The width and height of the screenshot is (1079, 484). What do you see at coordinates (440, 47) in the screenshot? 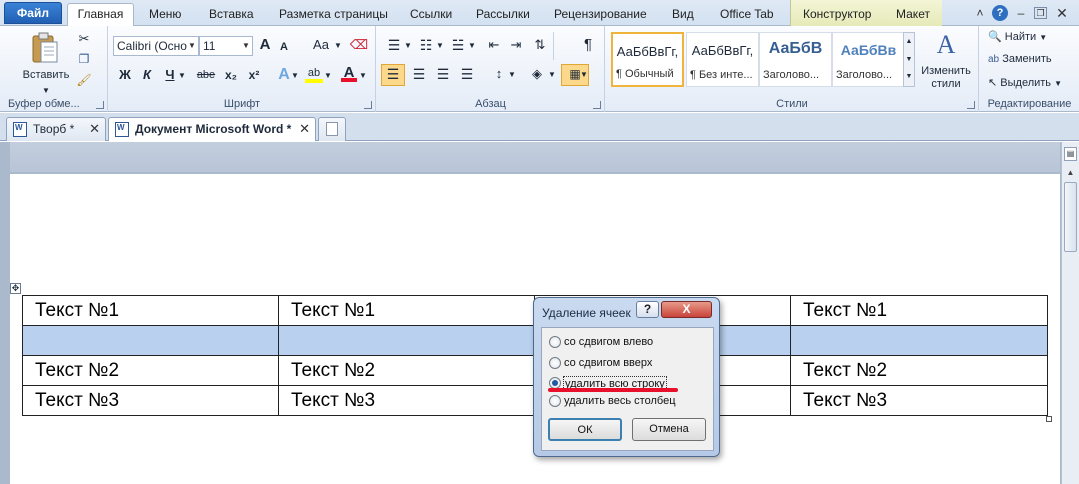
I see `numbering-dropdown-icon: ▼` at bounding box center [440, 47].